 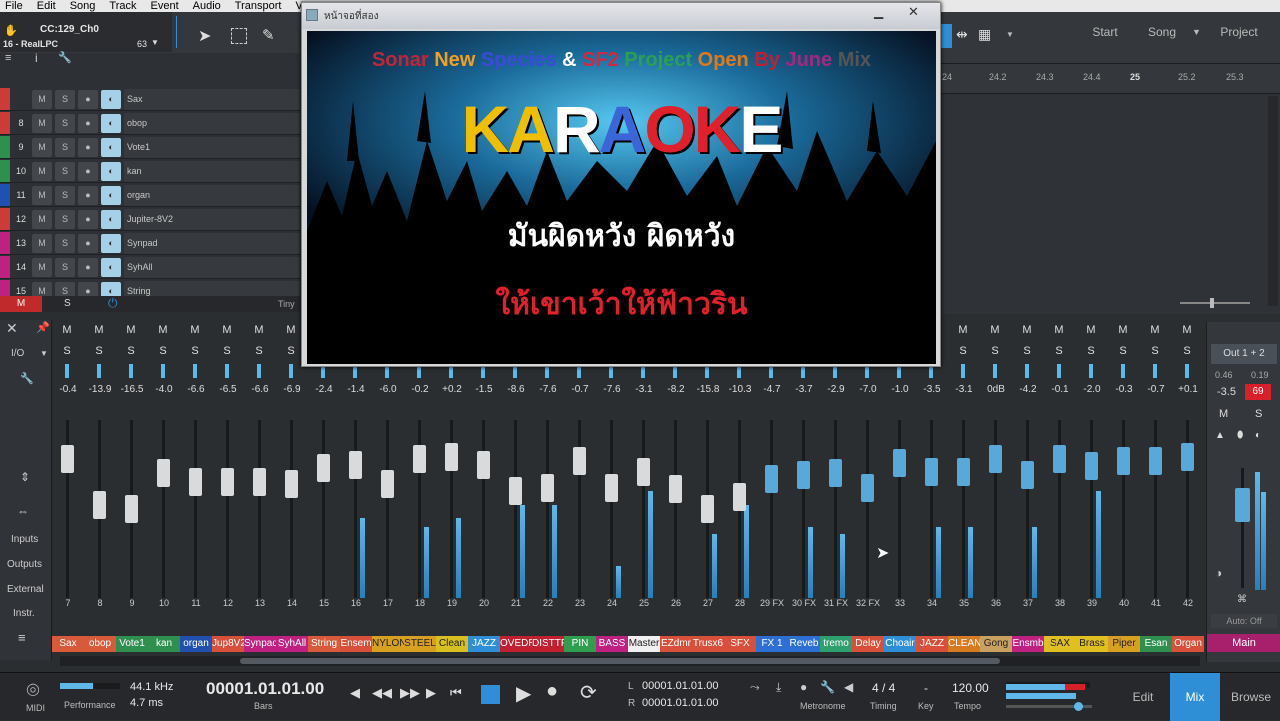 What do you see at coordinates (964, 644) in the screenshot?
I see `channel-label: CLEAN` at bounding box center [964, 644].